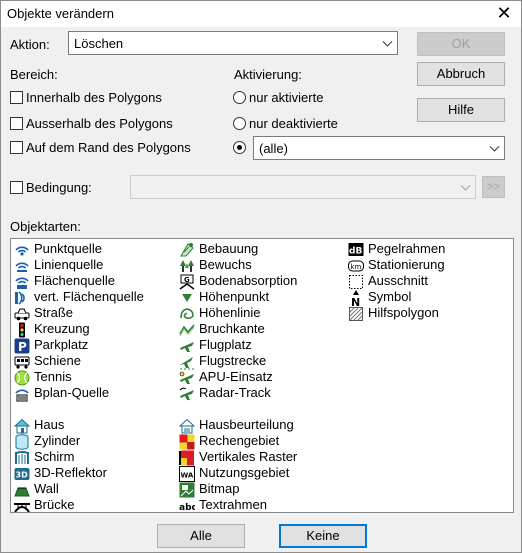  I want to click on aktion-label: Aktion:, so click(30, 44).